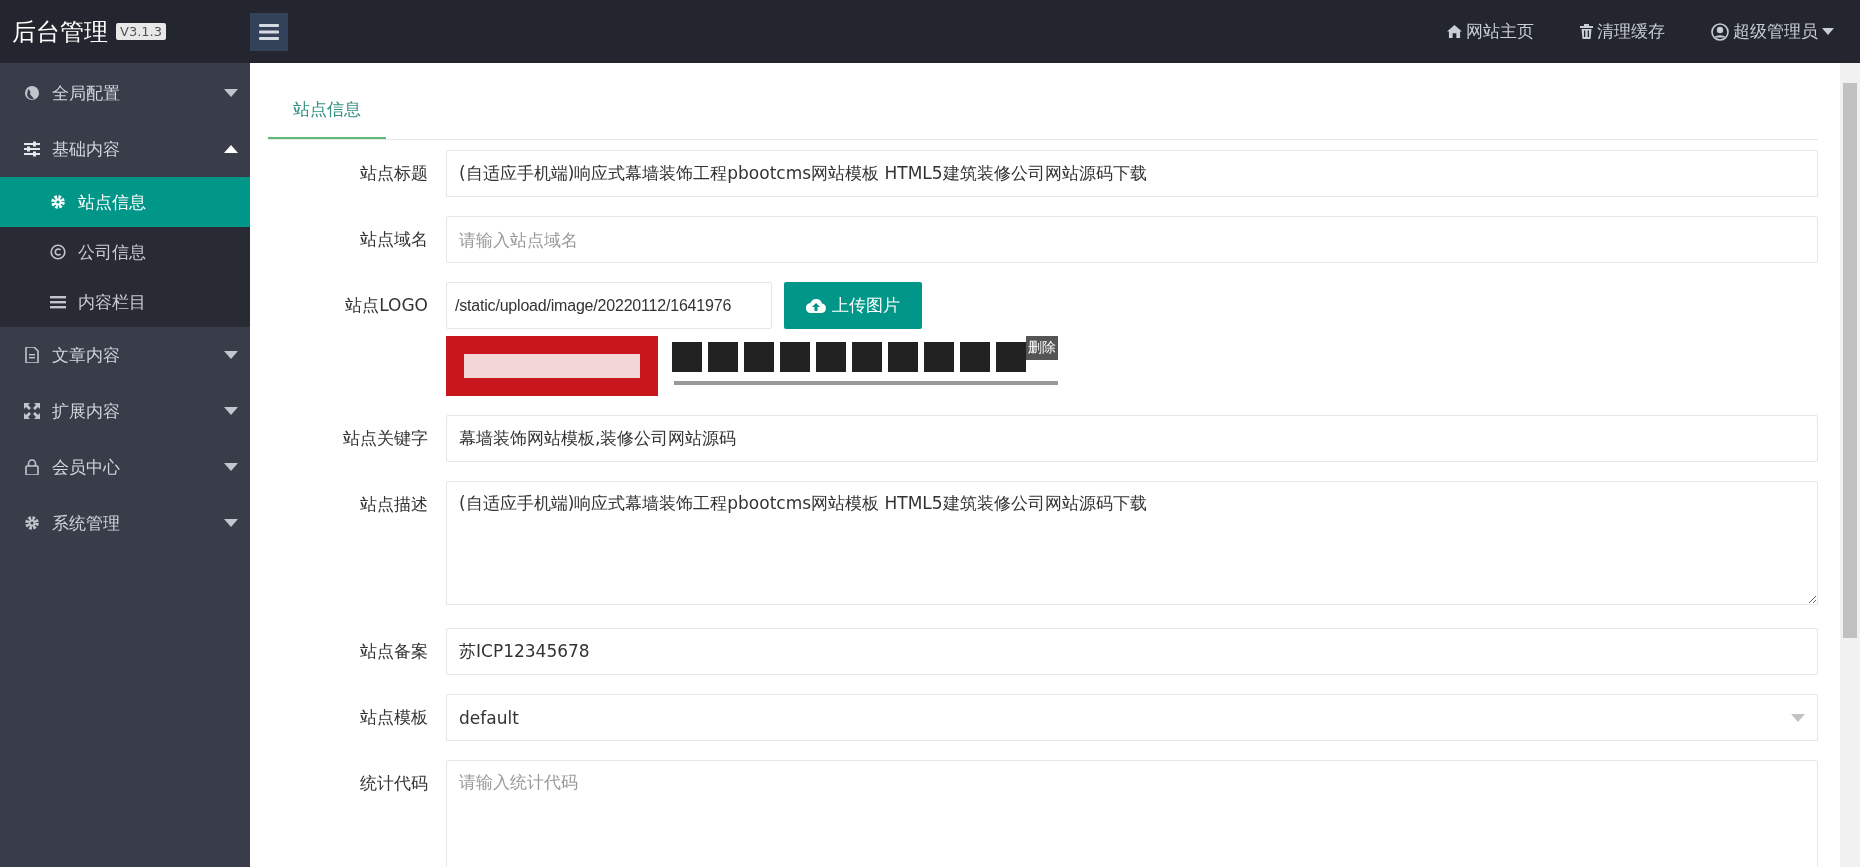 The height and width of the screenshot is (867, 1860). I want to click on sidebar-item: 会员中心, so click(125, 467).